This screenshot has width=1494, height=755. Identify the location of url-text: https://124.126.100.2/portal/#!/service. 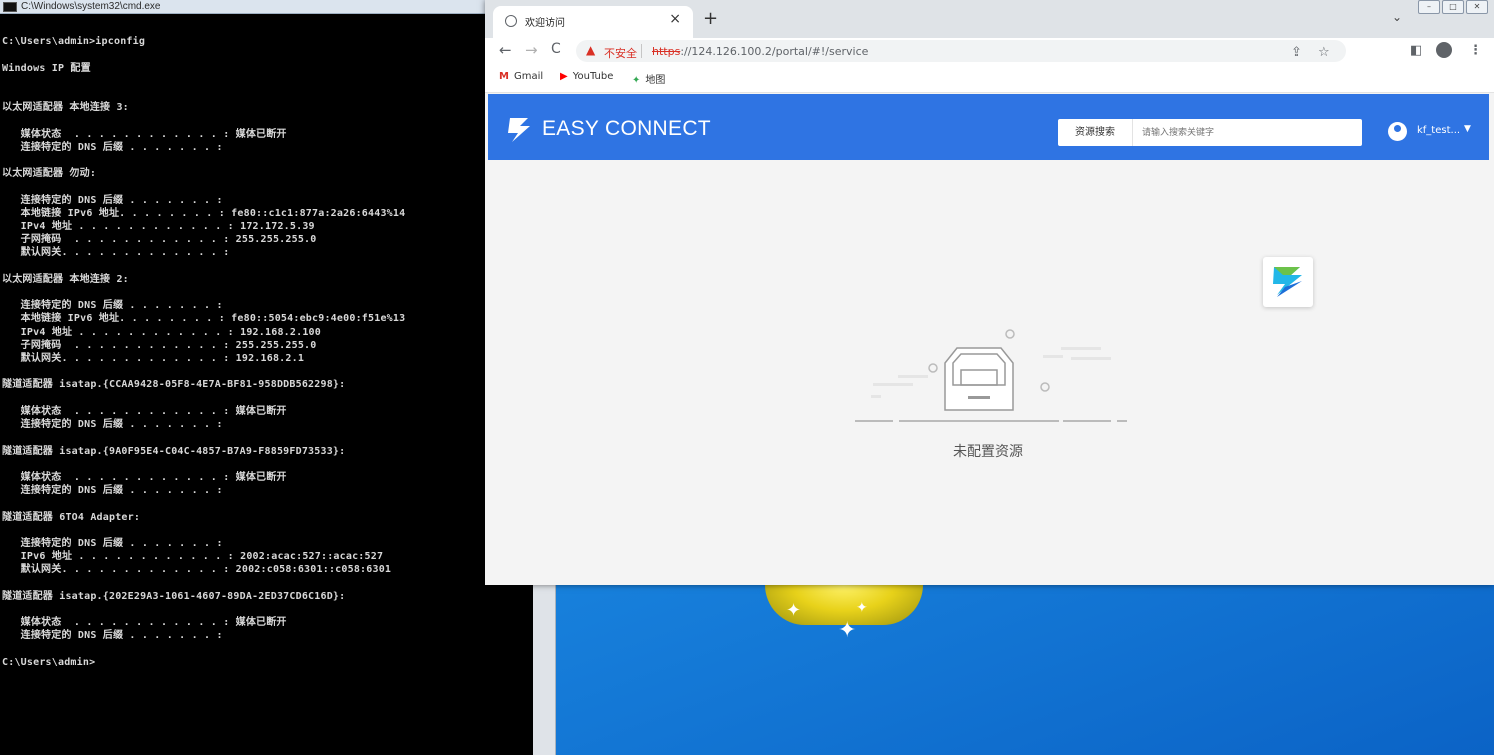
(760, 51).